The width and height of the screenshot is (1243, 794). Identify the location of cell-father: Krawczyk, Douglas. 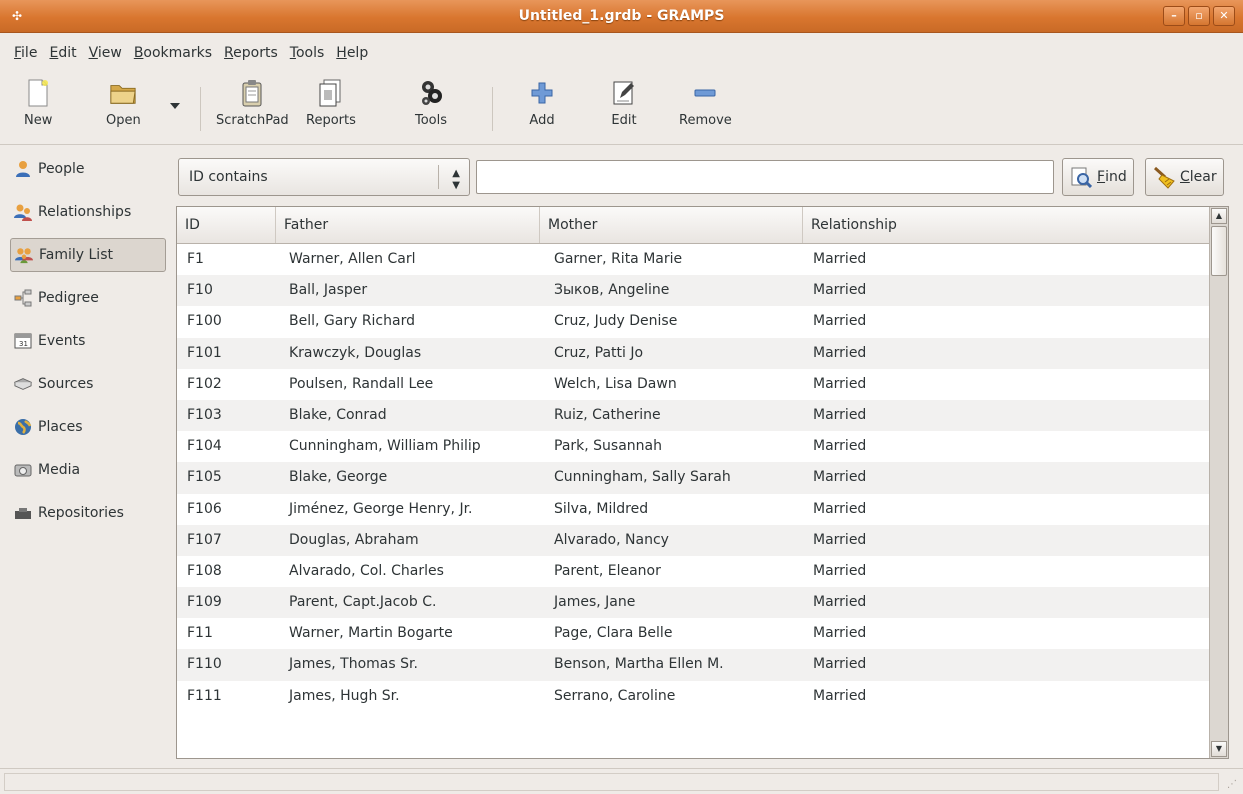
(355, 352).